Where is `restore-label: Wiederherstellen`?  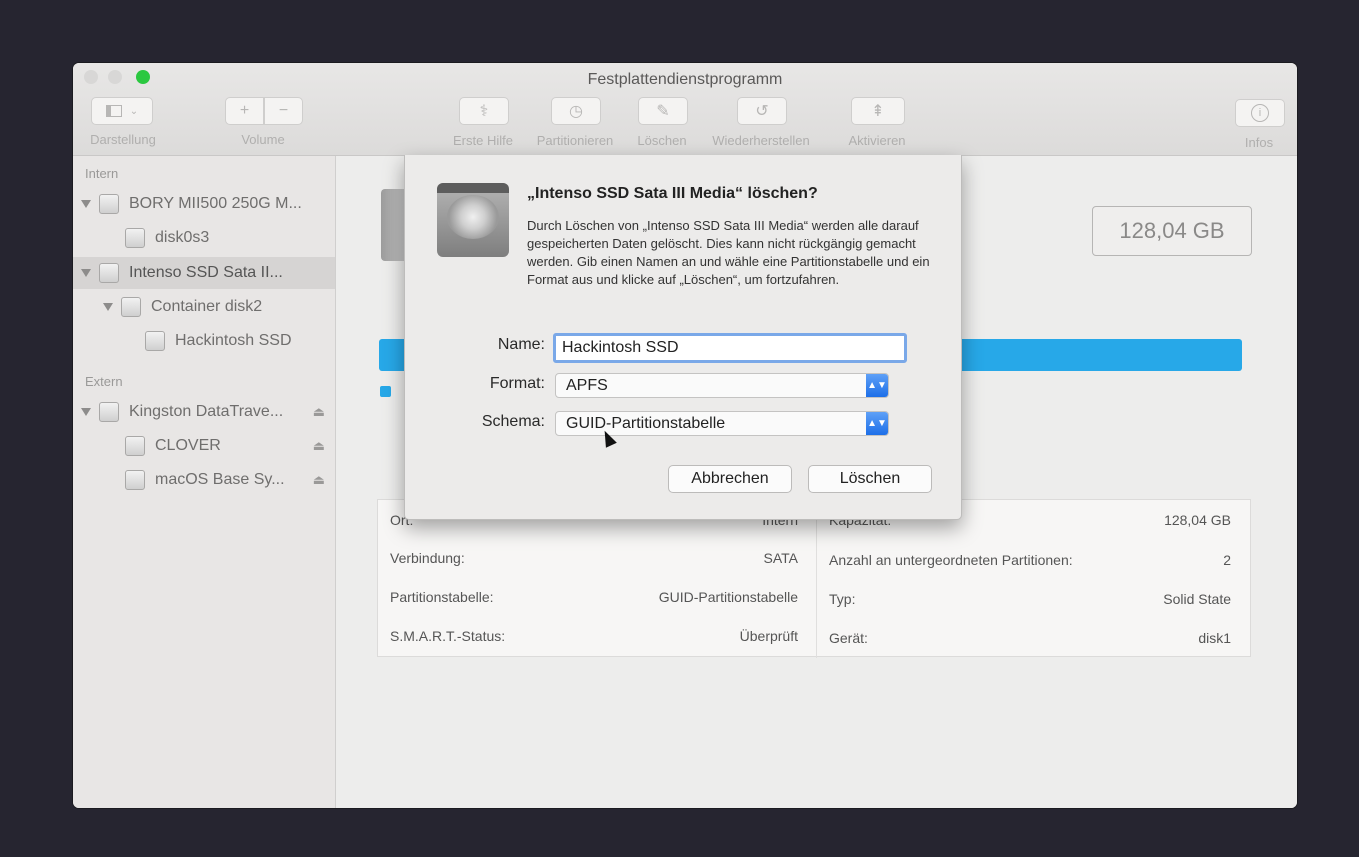 restore-label: Wiederherstellen is located at coordinates (761, 140).